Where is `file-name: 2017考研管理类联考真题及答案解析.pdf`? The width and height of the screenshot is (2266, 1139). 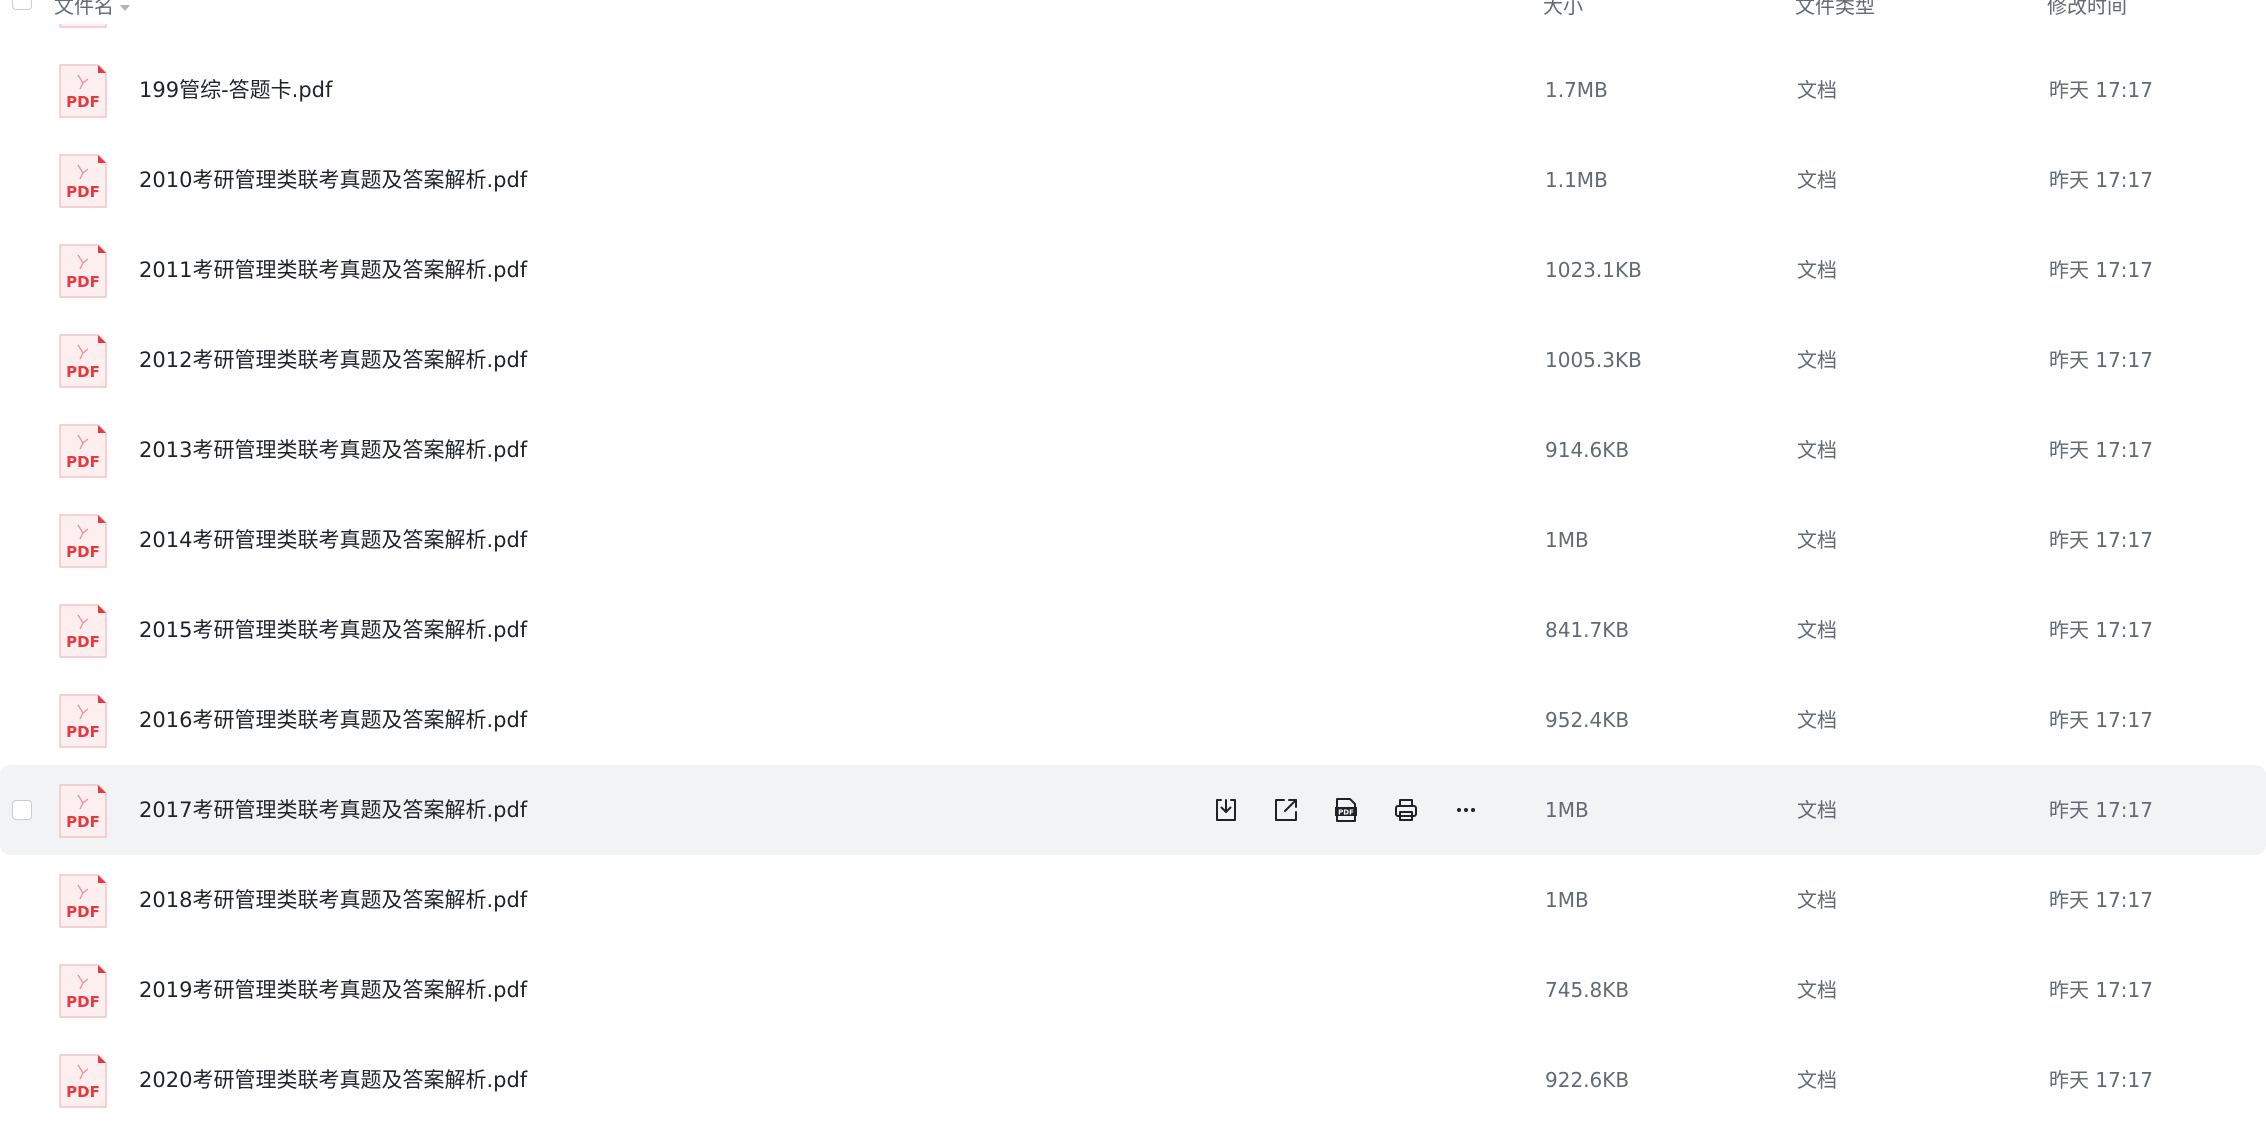
file-name: 2017考研管理类联考真题及答案解析.pdf is located at coordinates (333, 810).